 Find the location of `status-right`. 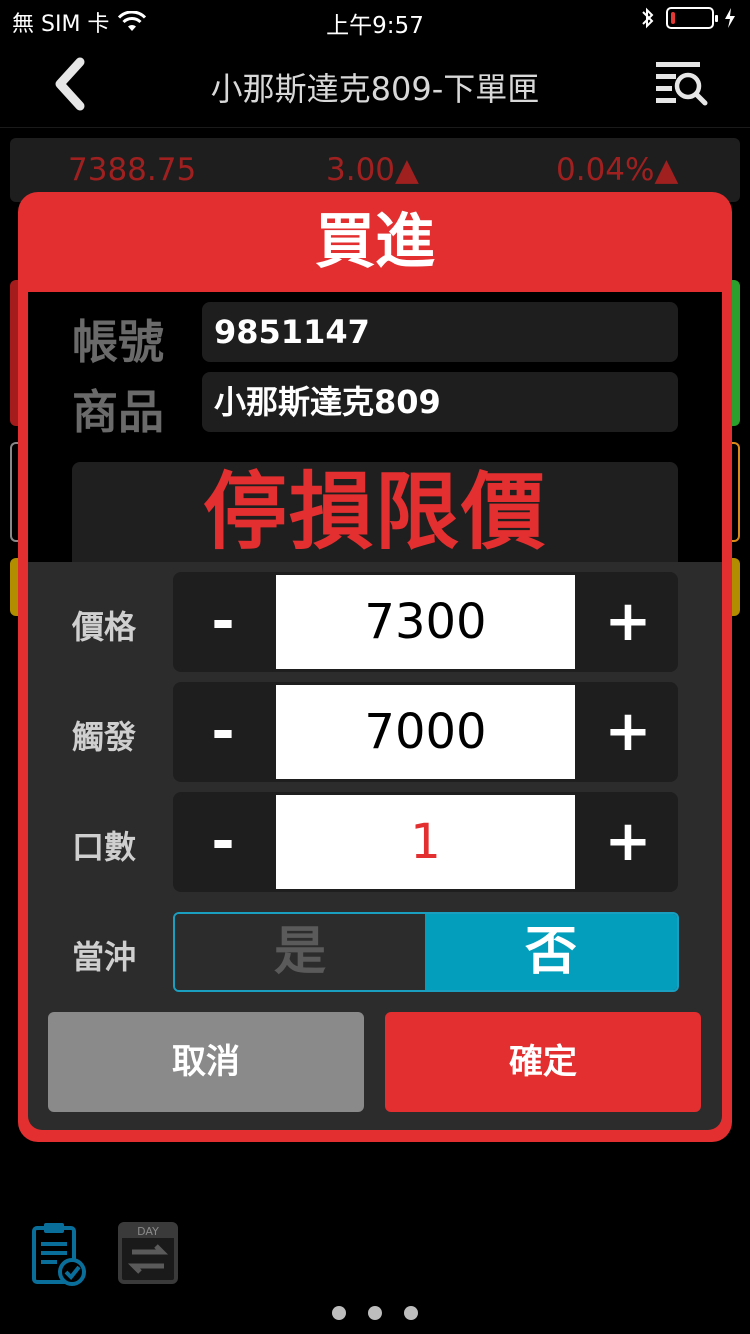

status-right is located at coordinates (688, 18).